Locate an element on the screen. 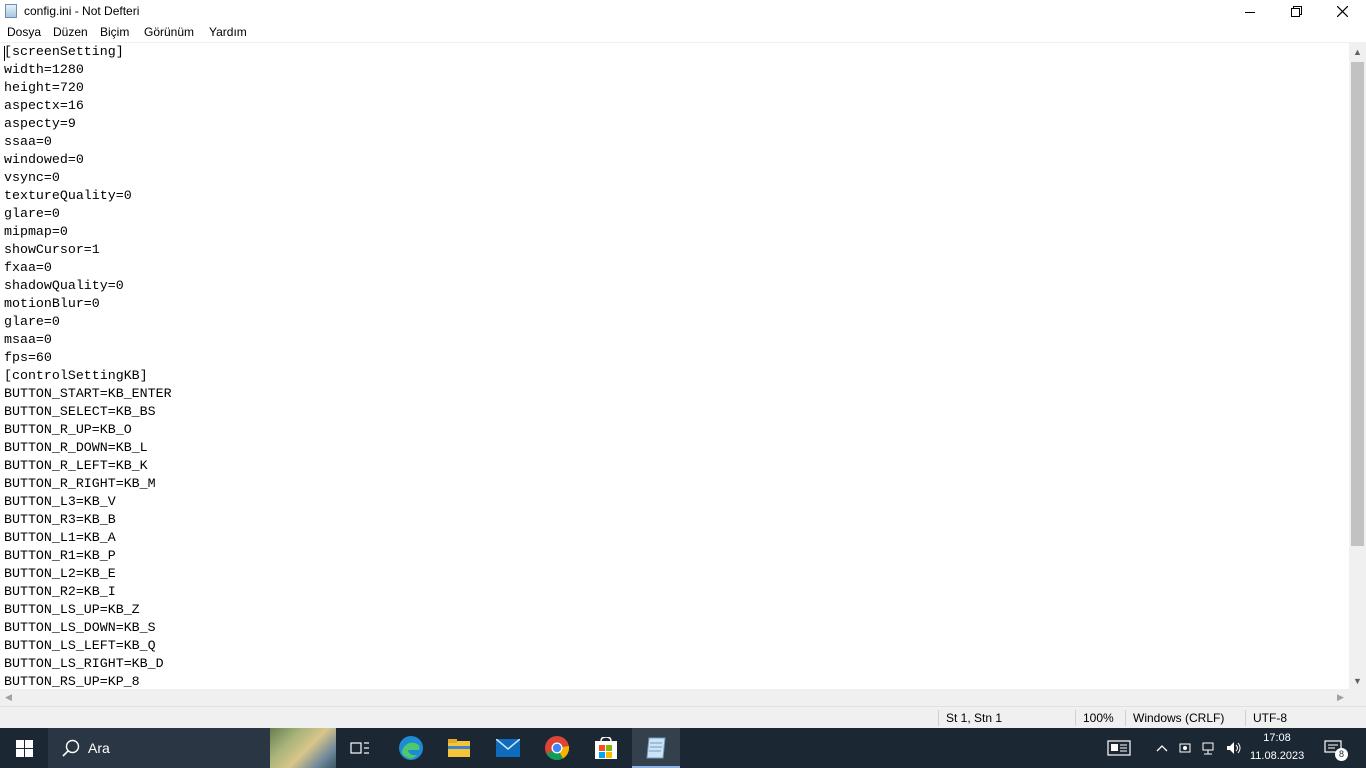 This screenshot has height=768, width=1366. edge-icon is located at coordinates (411, 748).